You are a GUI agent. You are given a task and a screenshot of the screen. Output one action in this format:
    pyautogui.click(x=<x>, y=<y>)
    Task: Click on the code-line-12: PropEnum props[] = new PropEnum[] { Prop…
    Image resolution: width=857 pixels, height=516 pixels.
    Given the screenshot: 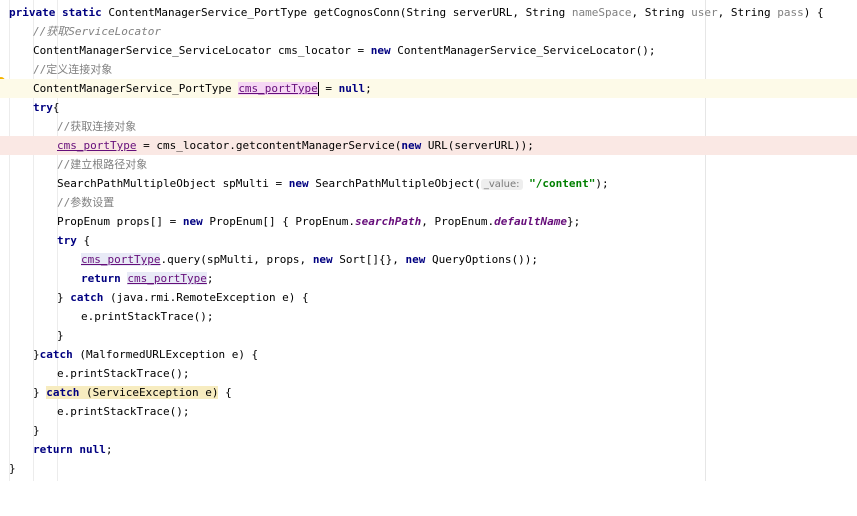 What is the action you would take?
    pyautogui.click(x=428, y=221)
    